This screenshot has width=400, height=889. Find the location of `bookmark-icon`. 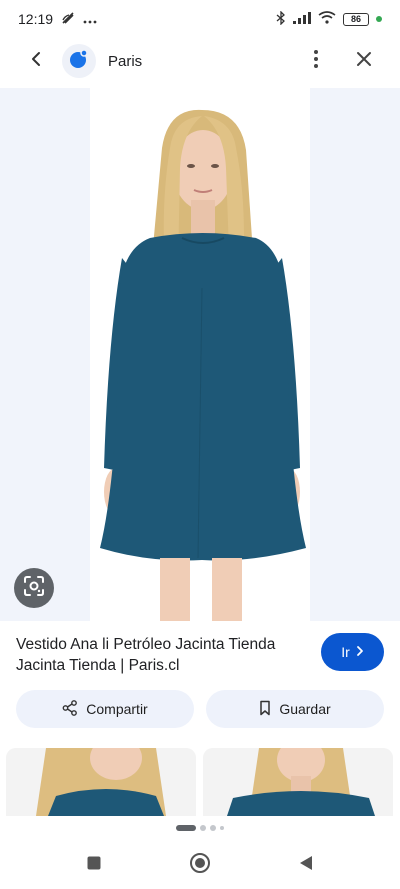

bookmark-icon is located at coordinates (265, 709).